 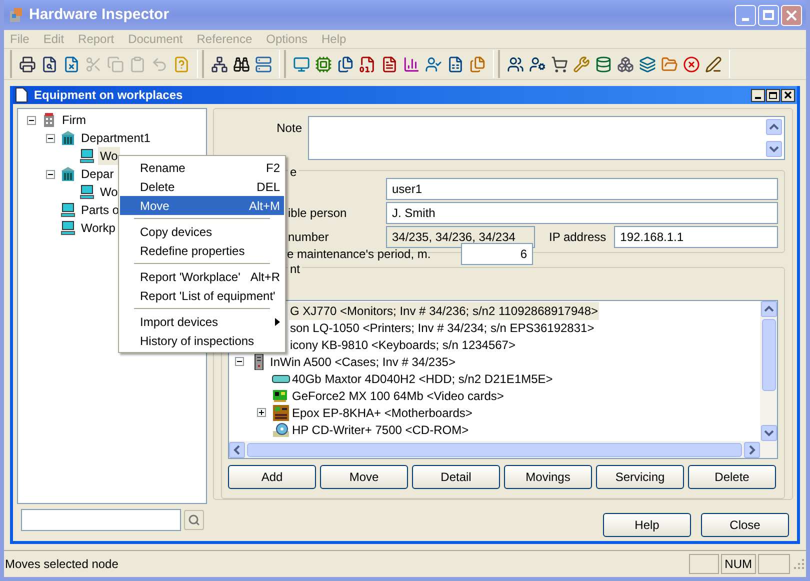 I want to click on action-button: Movings, so click(x=548, y=477).